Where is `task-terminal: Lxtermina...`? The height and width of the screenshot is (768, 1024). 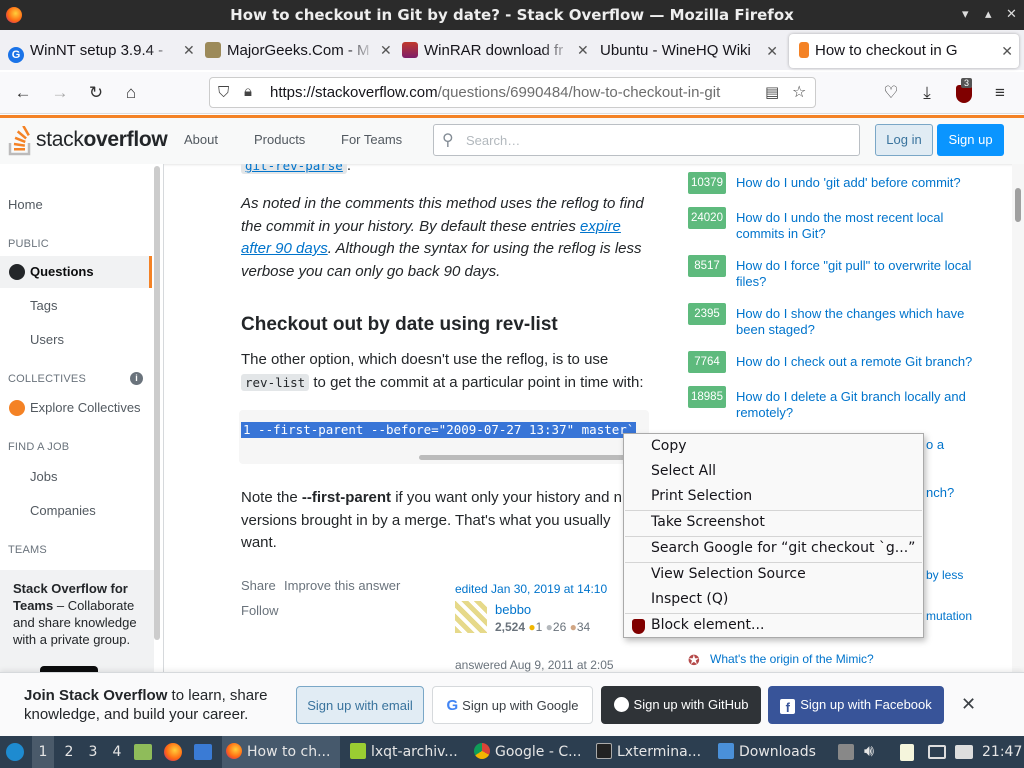
task-terminal: Lxtermina... is located at coordinates (651, 752).